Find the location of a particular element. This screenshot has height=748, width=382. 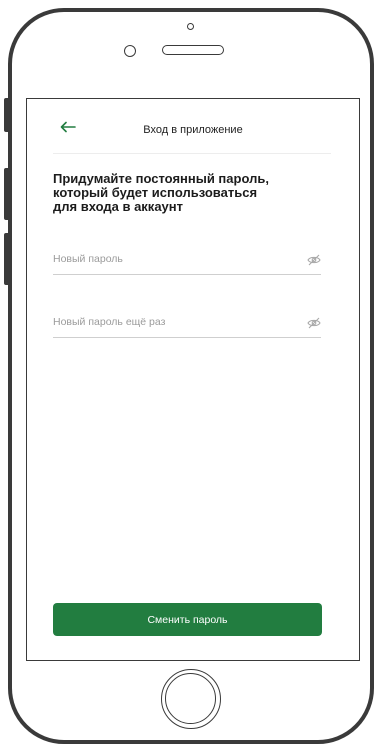

home-button-ring is located at coordinates (190, 698).